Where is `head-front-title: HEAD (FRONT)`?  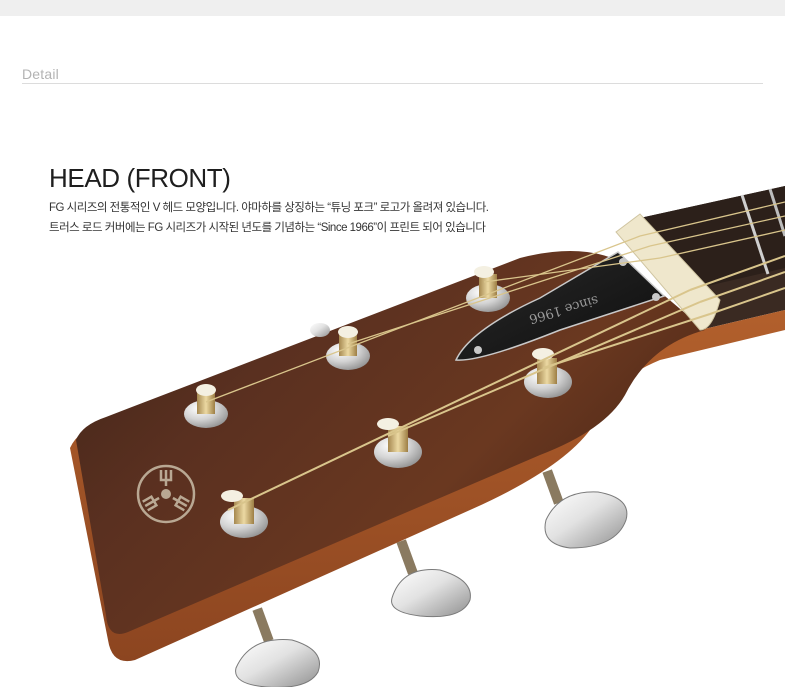
head-front-title: HEAD (FRONT) is located at coordinates (140, 178).